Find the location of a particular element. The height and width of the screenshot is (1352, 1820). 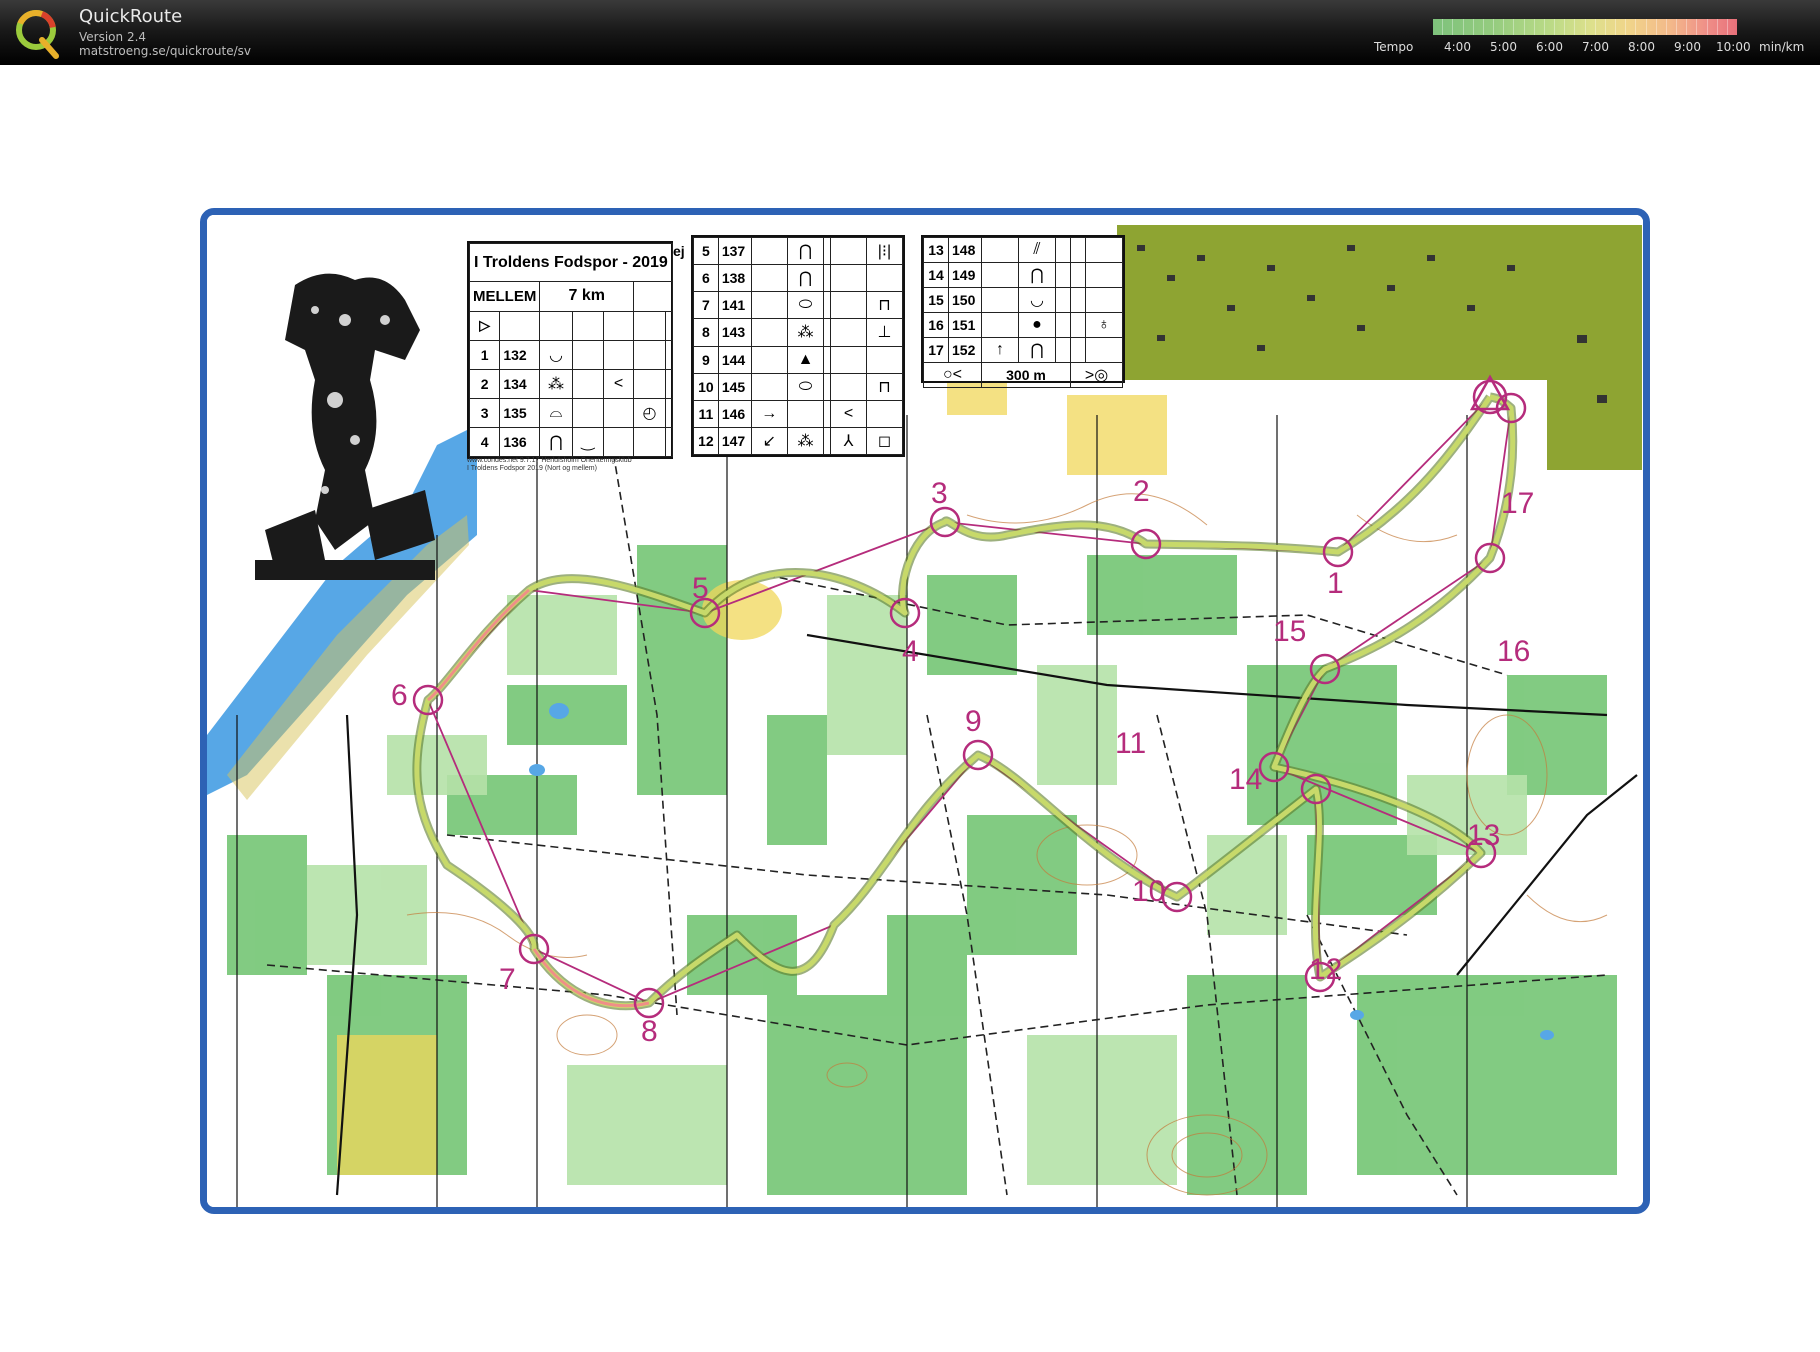

description-row: 13 148 ⫽ is located at coordinates (1023, 250).